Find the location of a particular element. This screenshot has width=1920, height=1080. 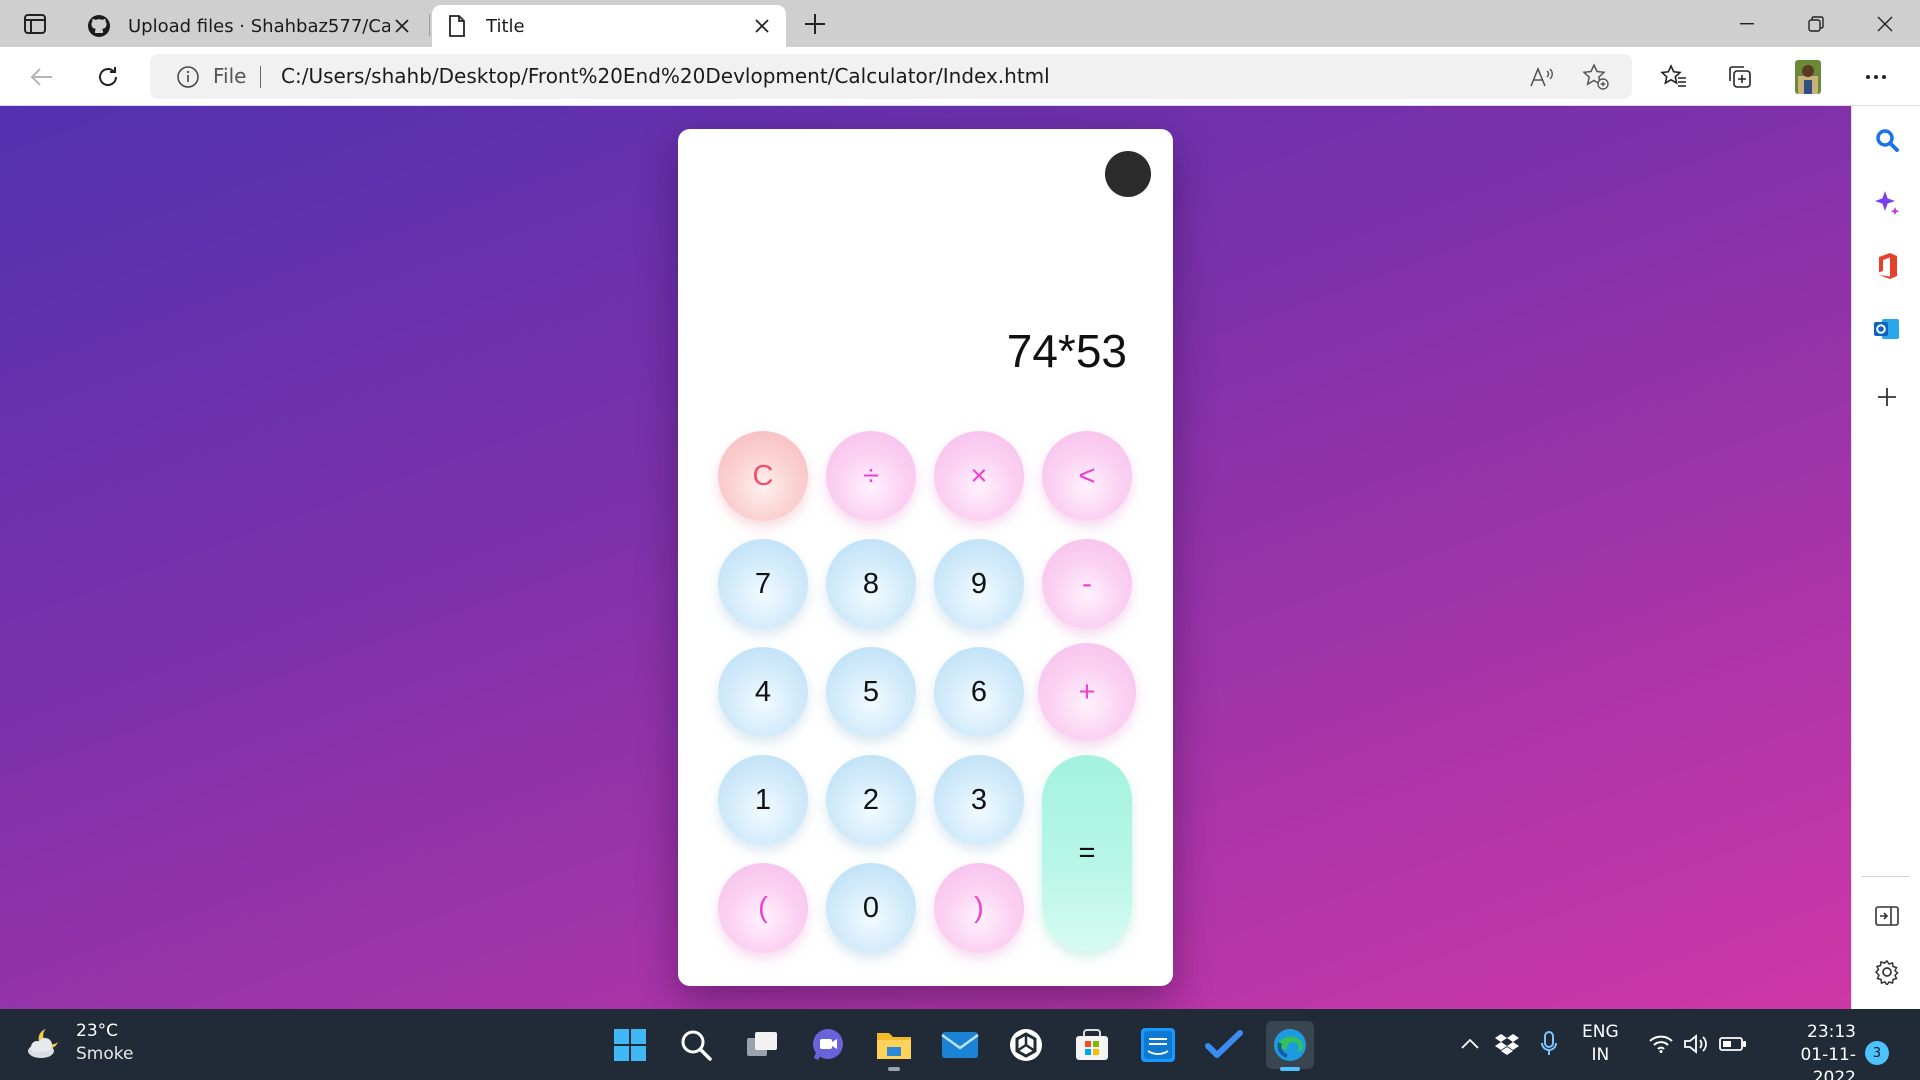

tab-title: Title is located at coordinates (505, 26).